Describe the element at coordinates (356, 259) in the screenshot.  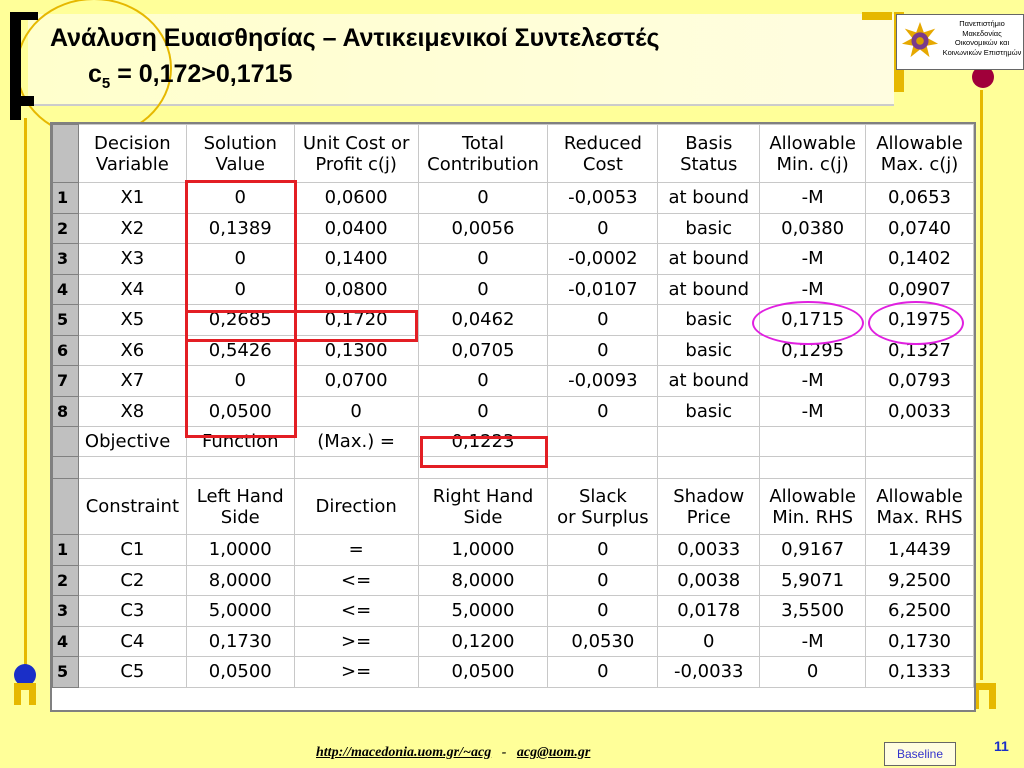
I see `table-cell: 0,1400` at that location.